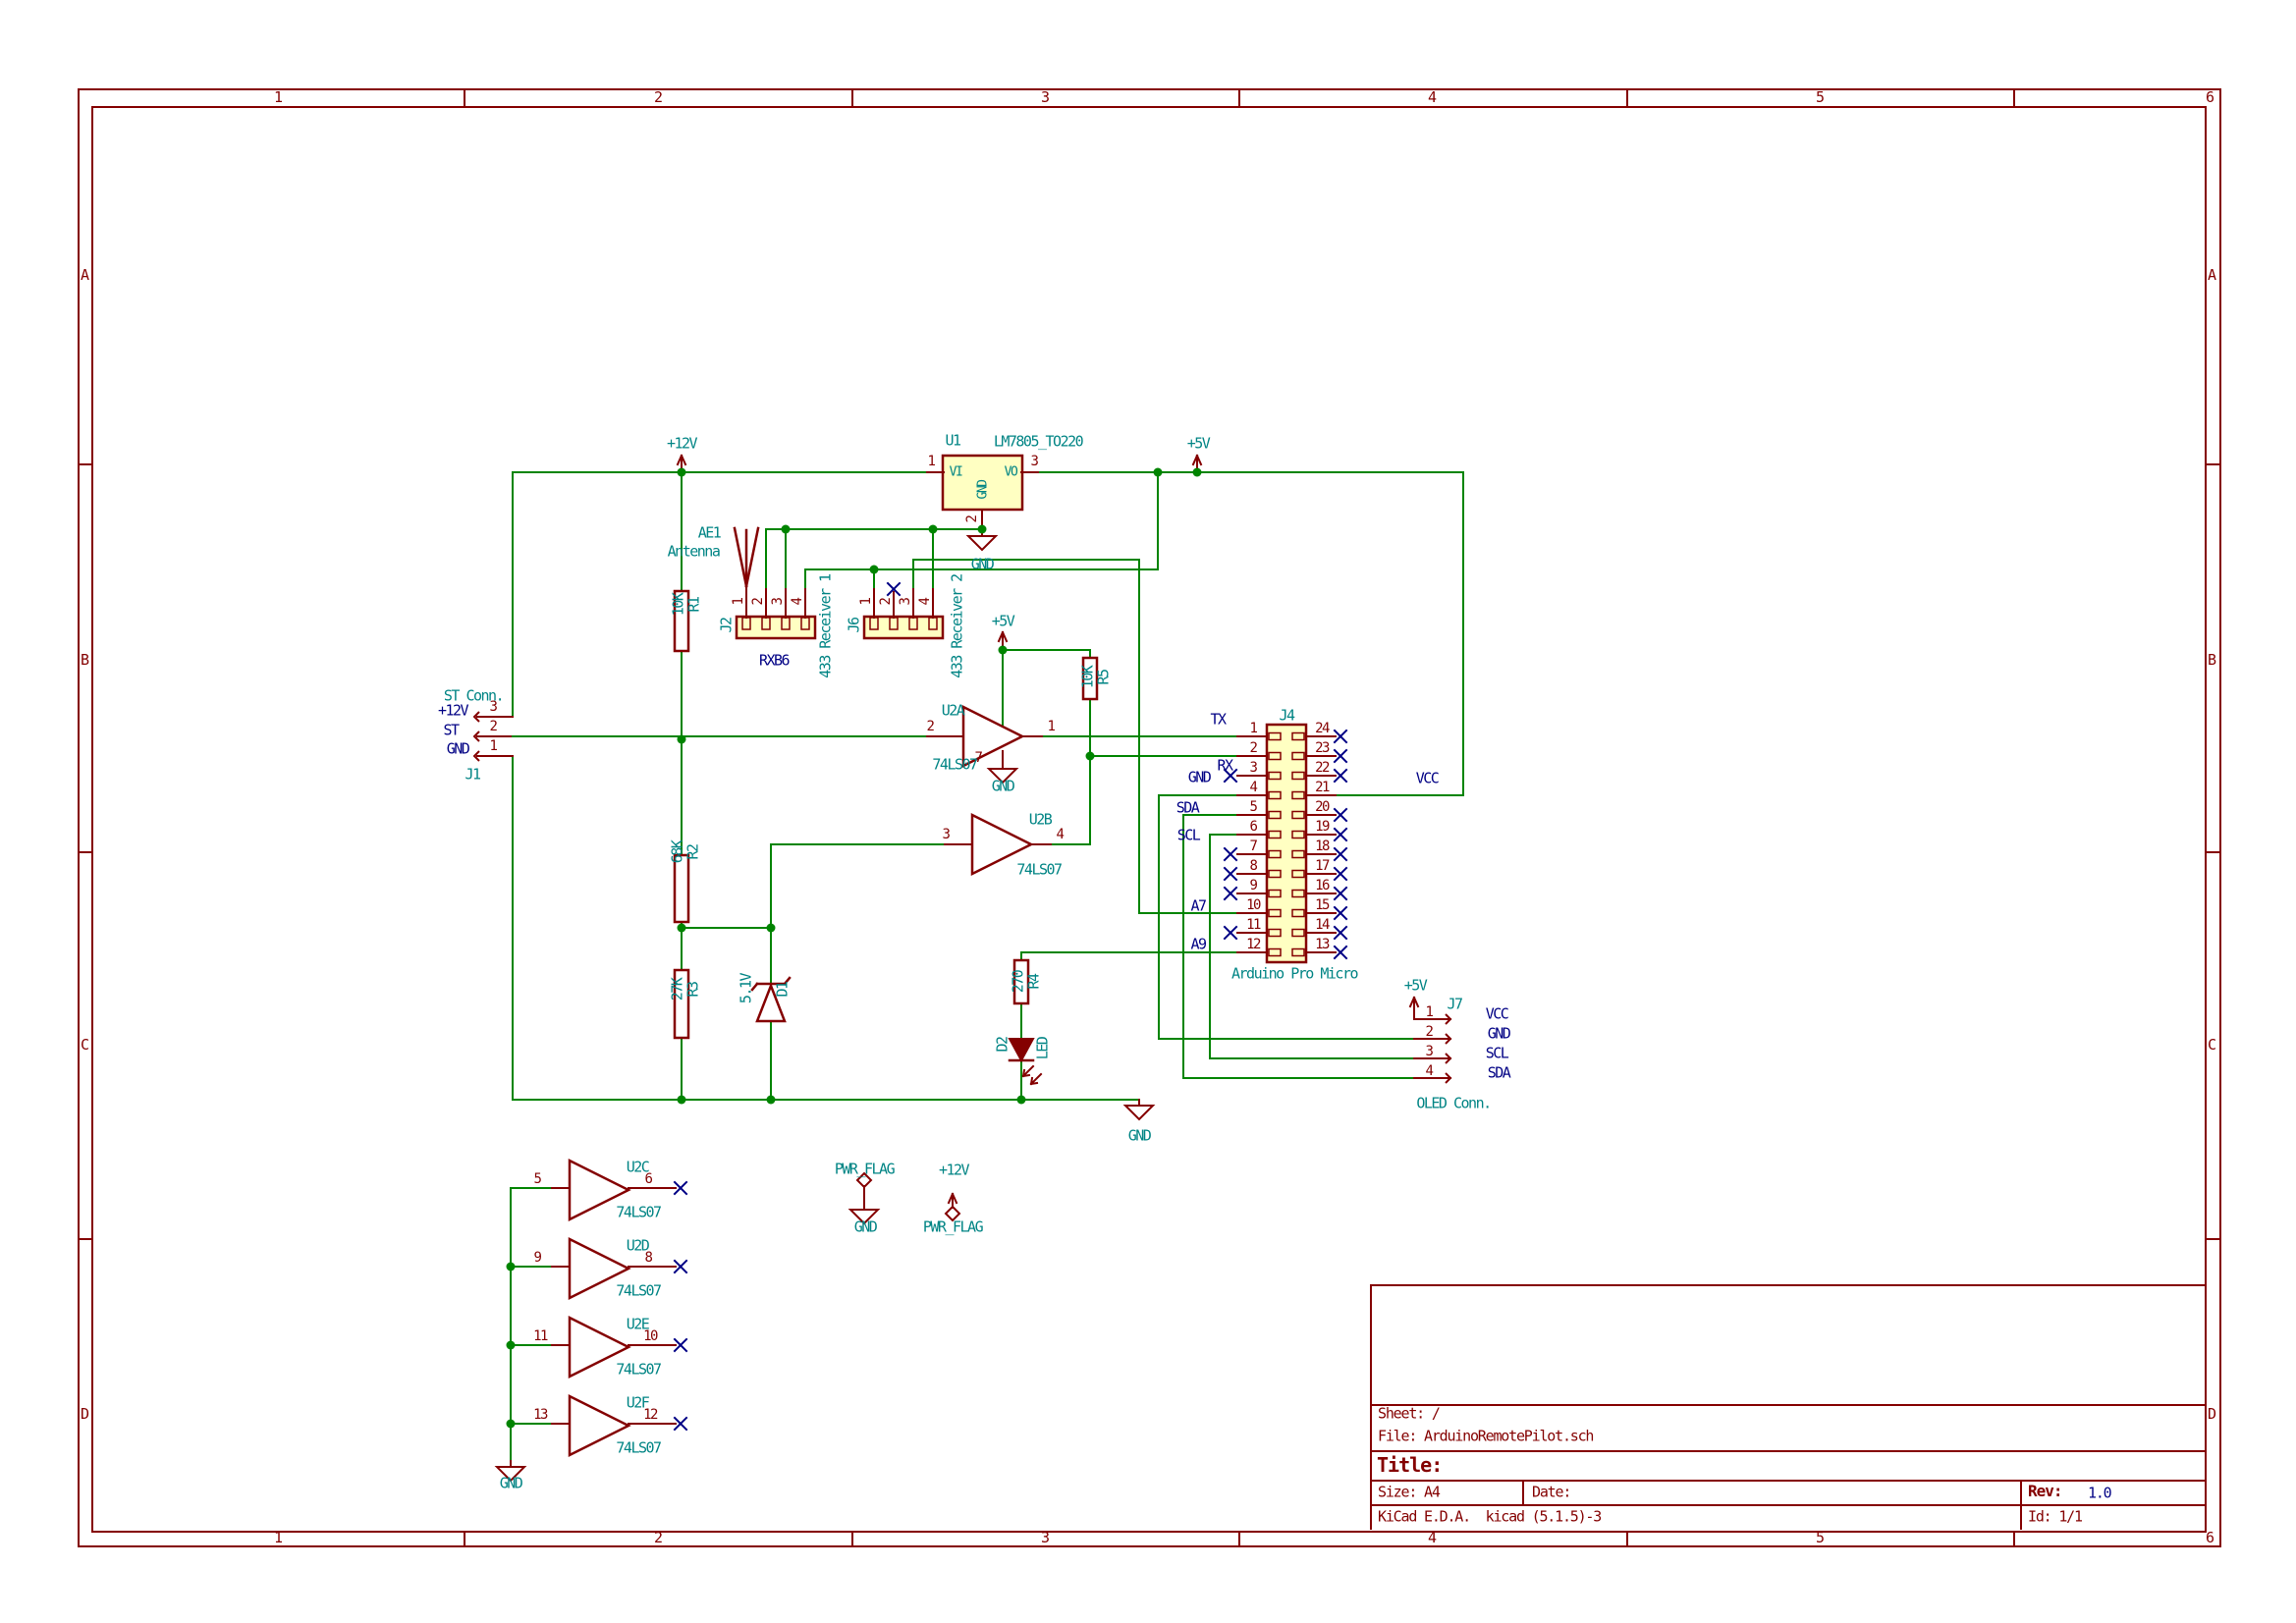 Image resolution: width=2296 pixels, height=1623 pixels. What do you see at coordinates (1198, 906) in the screenshot?
I see `net-label-a7: A7` at bounding box center [1198, 906].